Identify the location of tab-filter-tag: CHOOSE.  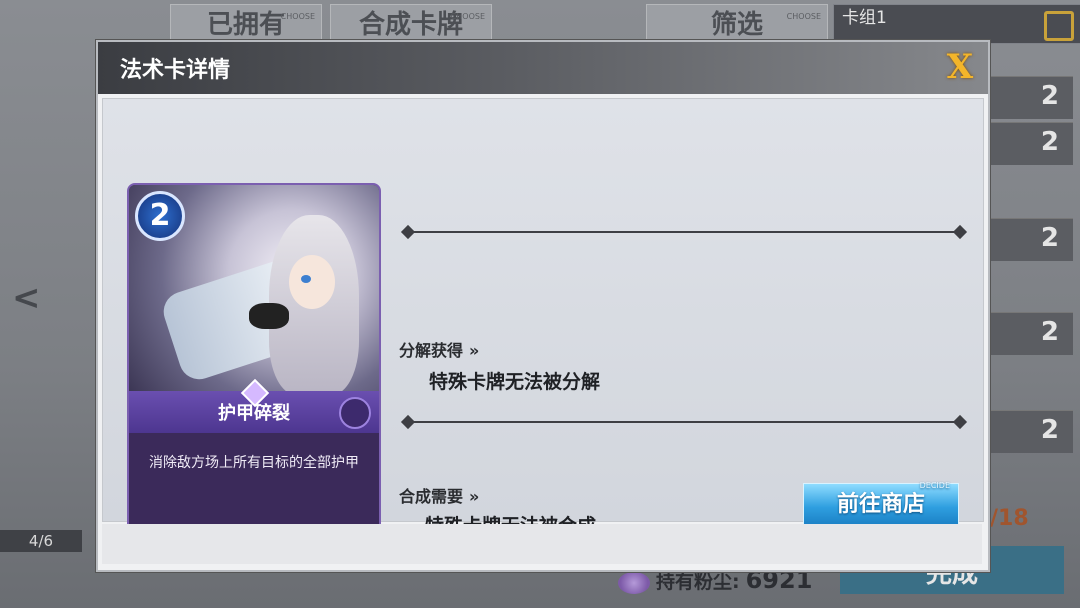
(803, 16).